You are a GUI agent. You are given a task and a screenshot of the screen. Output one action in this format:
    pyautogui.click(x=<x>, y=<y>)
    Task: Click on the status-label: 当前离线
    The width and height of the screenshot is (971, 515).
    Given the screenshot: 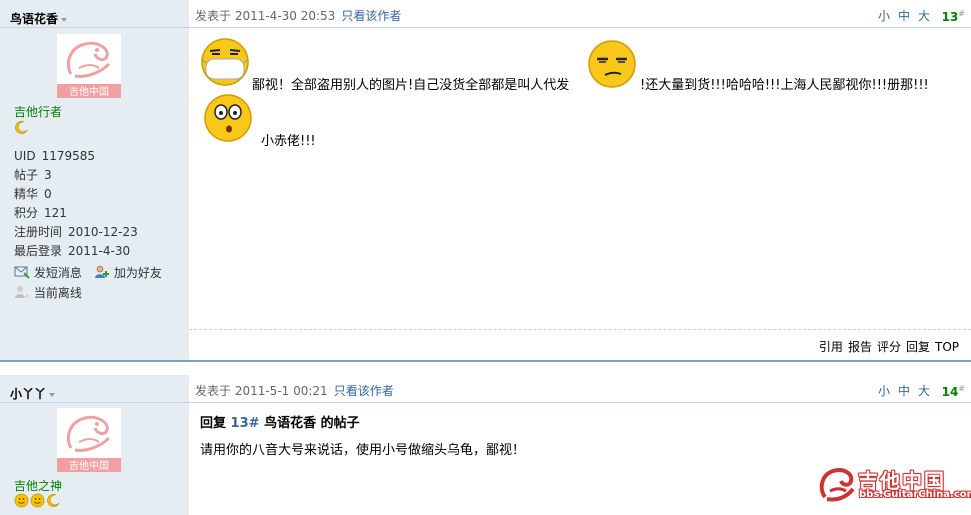 What is the action you would take?
    pyautogui.click(x=57, y=293)
    